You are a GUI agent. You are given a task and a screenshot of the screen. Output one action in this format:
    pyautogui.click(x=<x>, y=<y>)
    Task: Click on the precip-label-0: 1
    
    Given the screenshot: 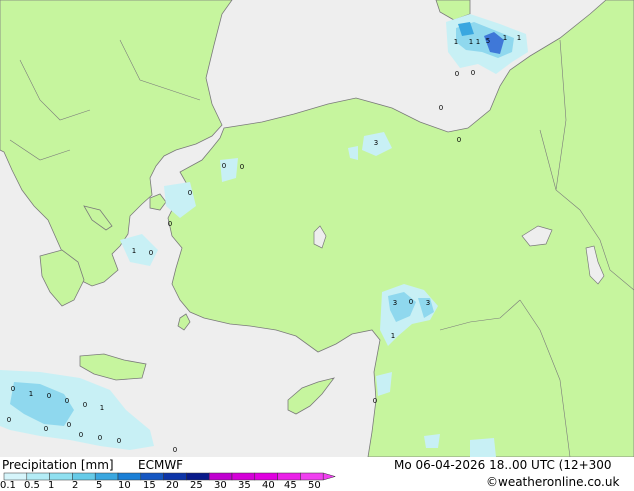 What is the action you would take?
    pyautogui.click(x=456, y=42)
    